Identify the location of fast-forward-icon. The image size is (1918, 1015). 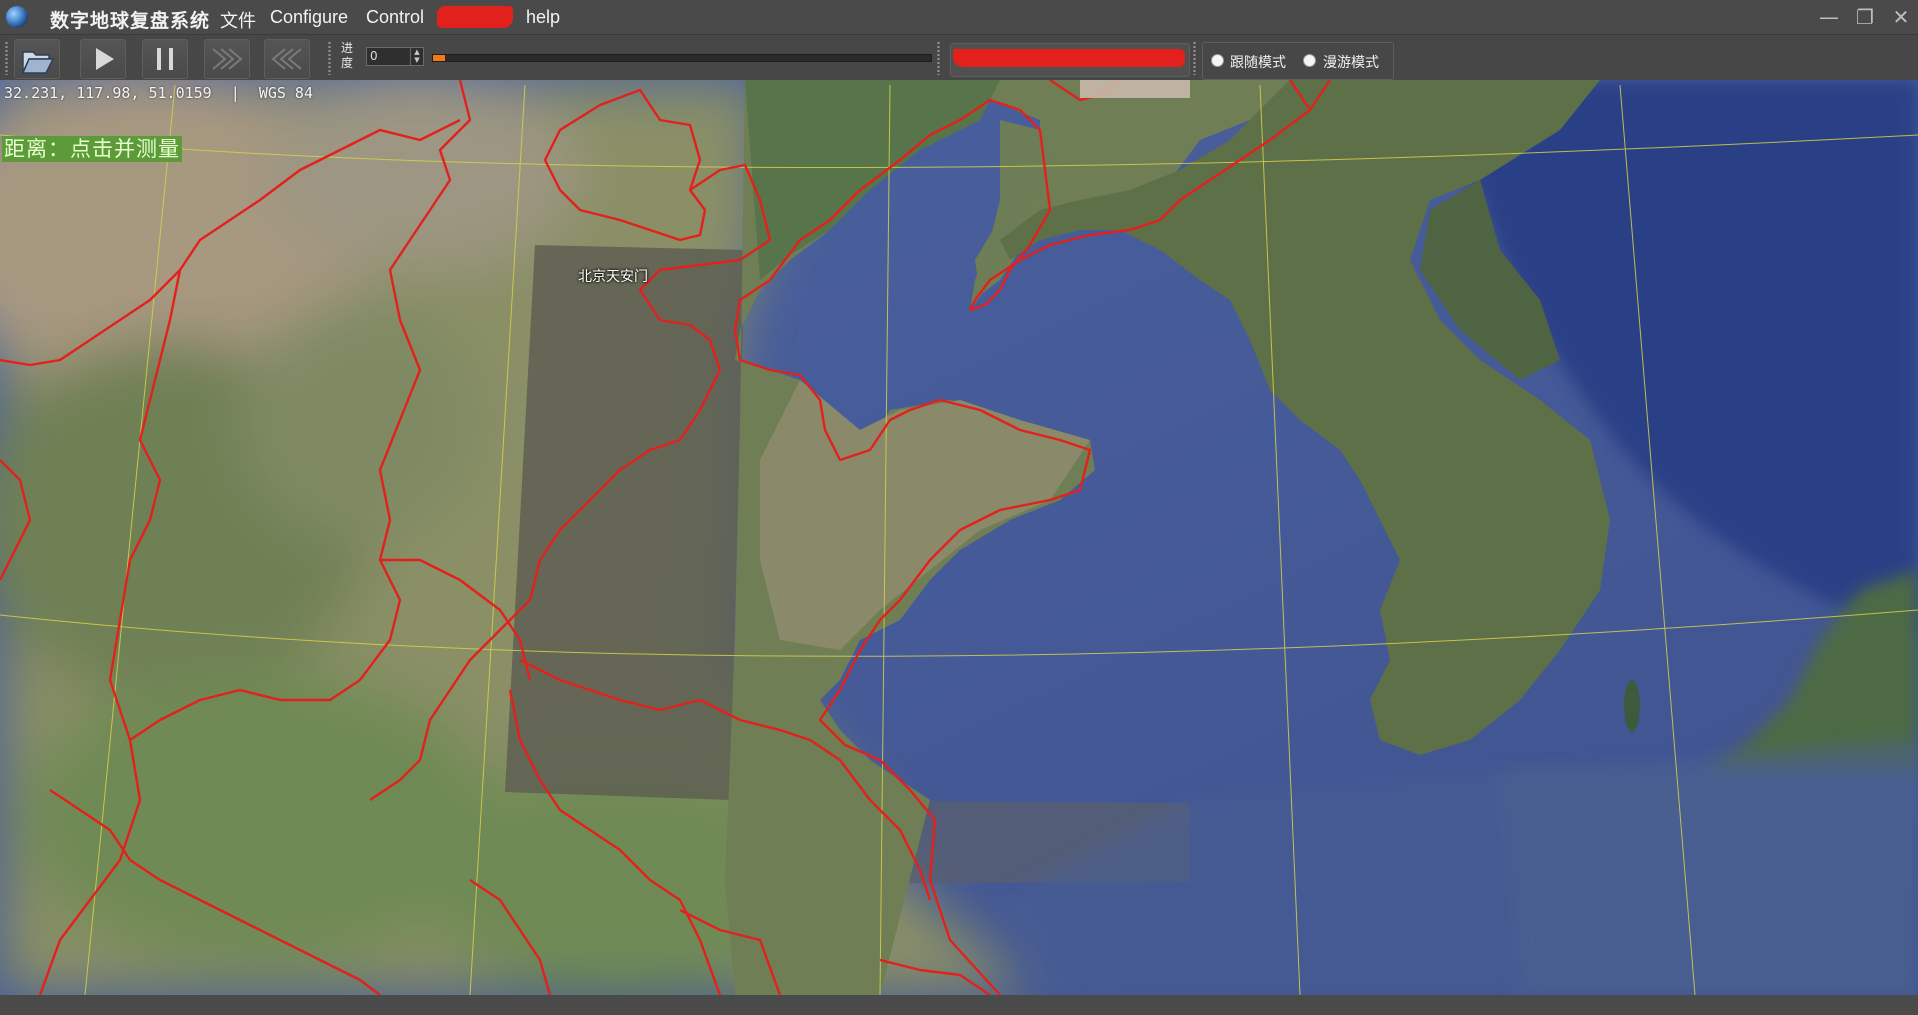
(227, 59).